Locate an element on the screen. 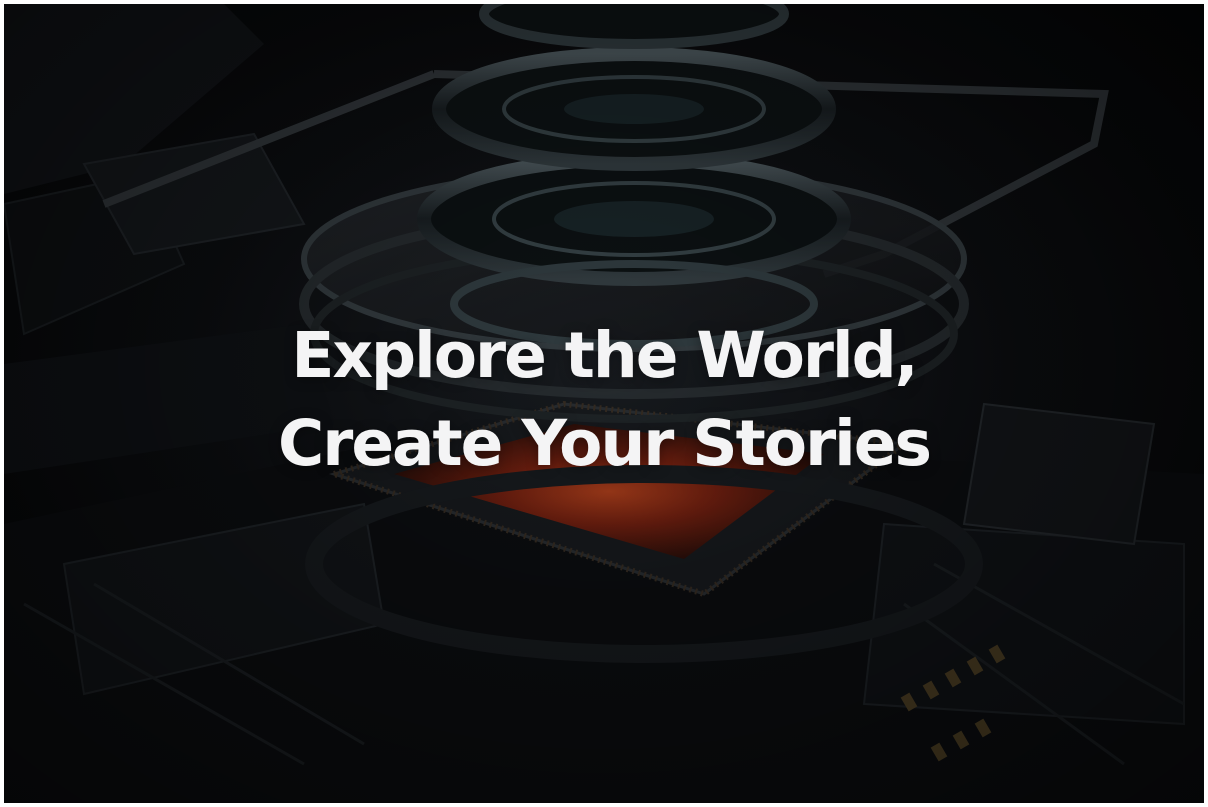 This screenshot has width=1208, height=807. headline-line-2: Create Your Stories is located at coordinates (605, 443).